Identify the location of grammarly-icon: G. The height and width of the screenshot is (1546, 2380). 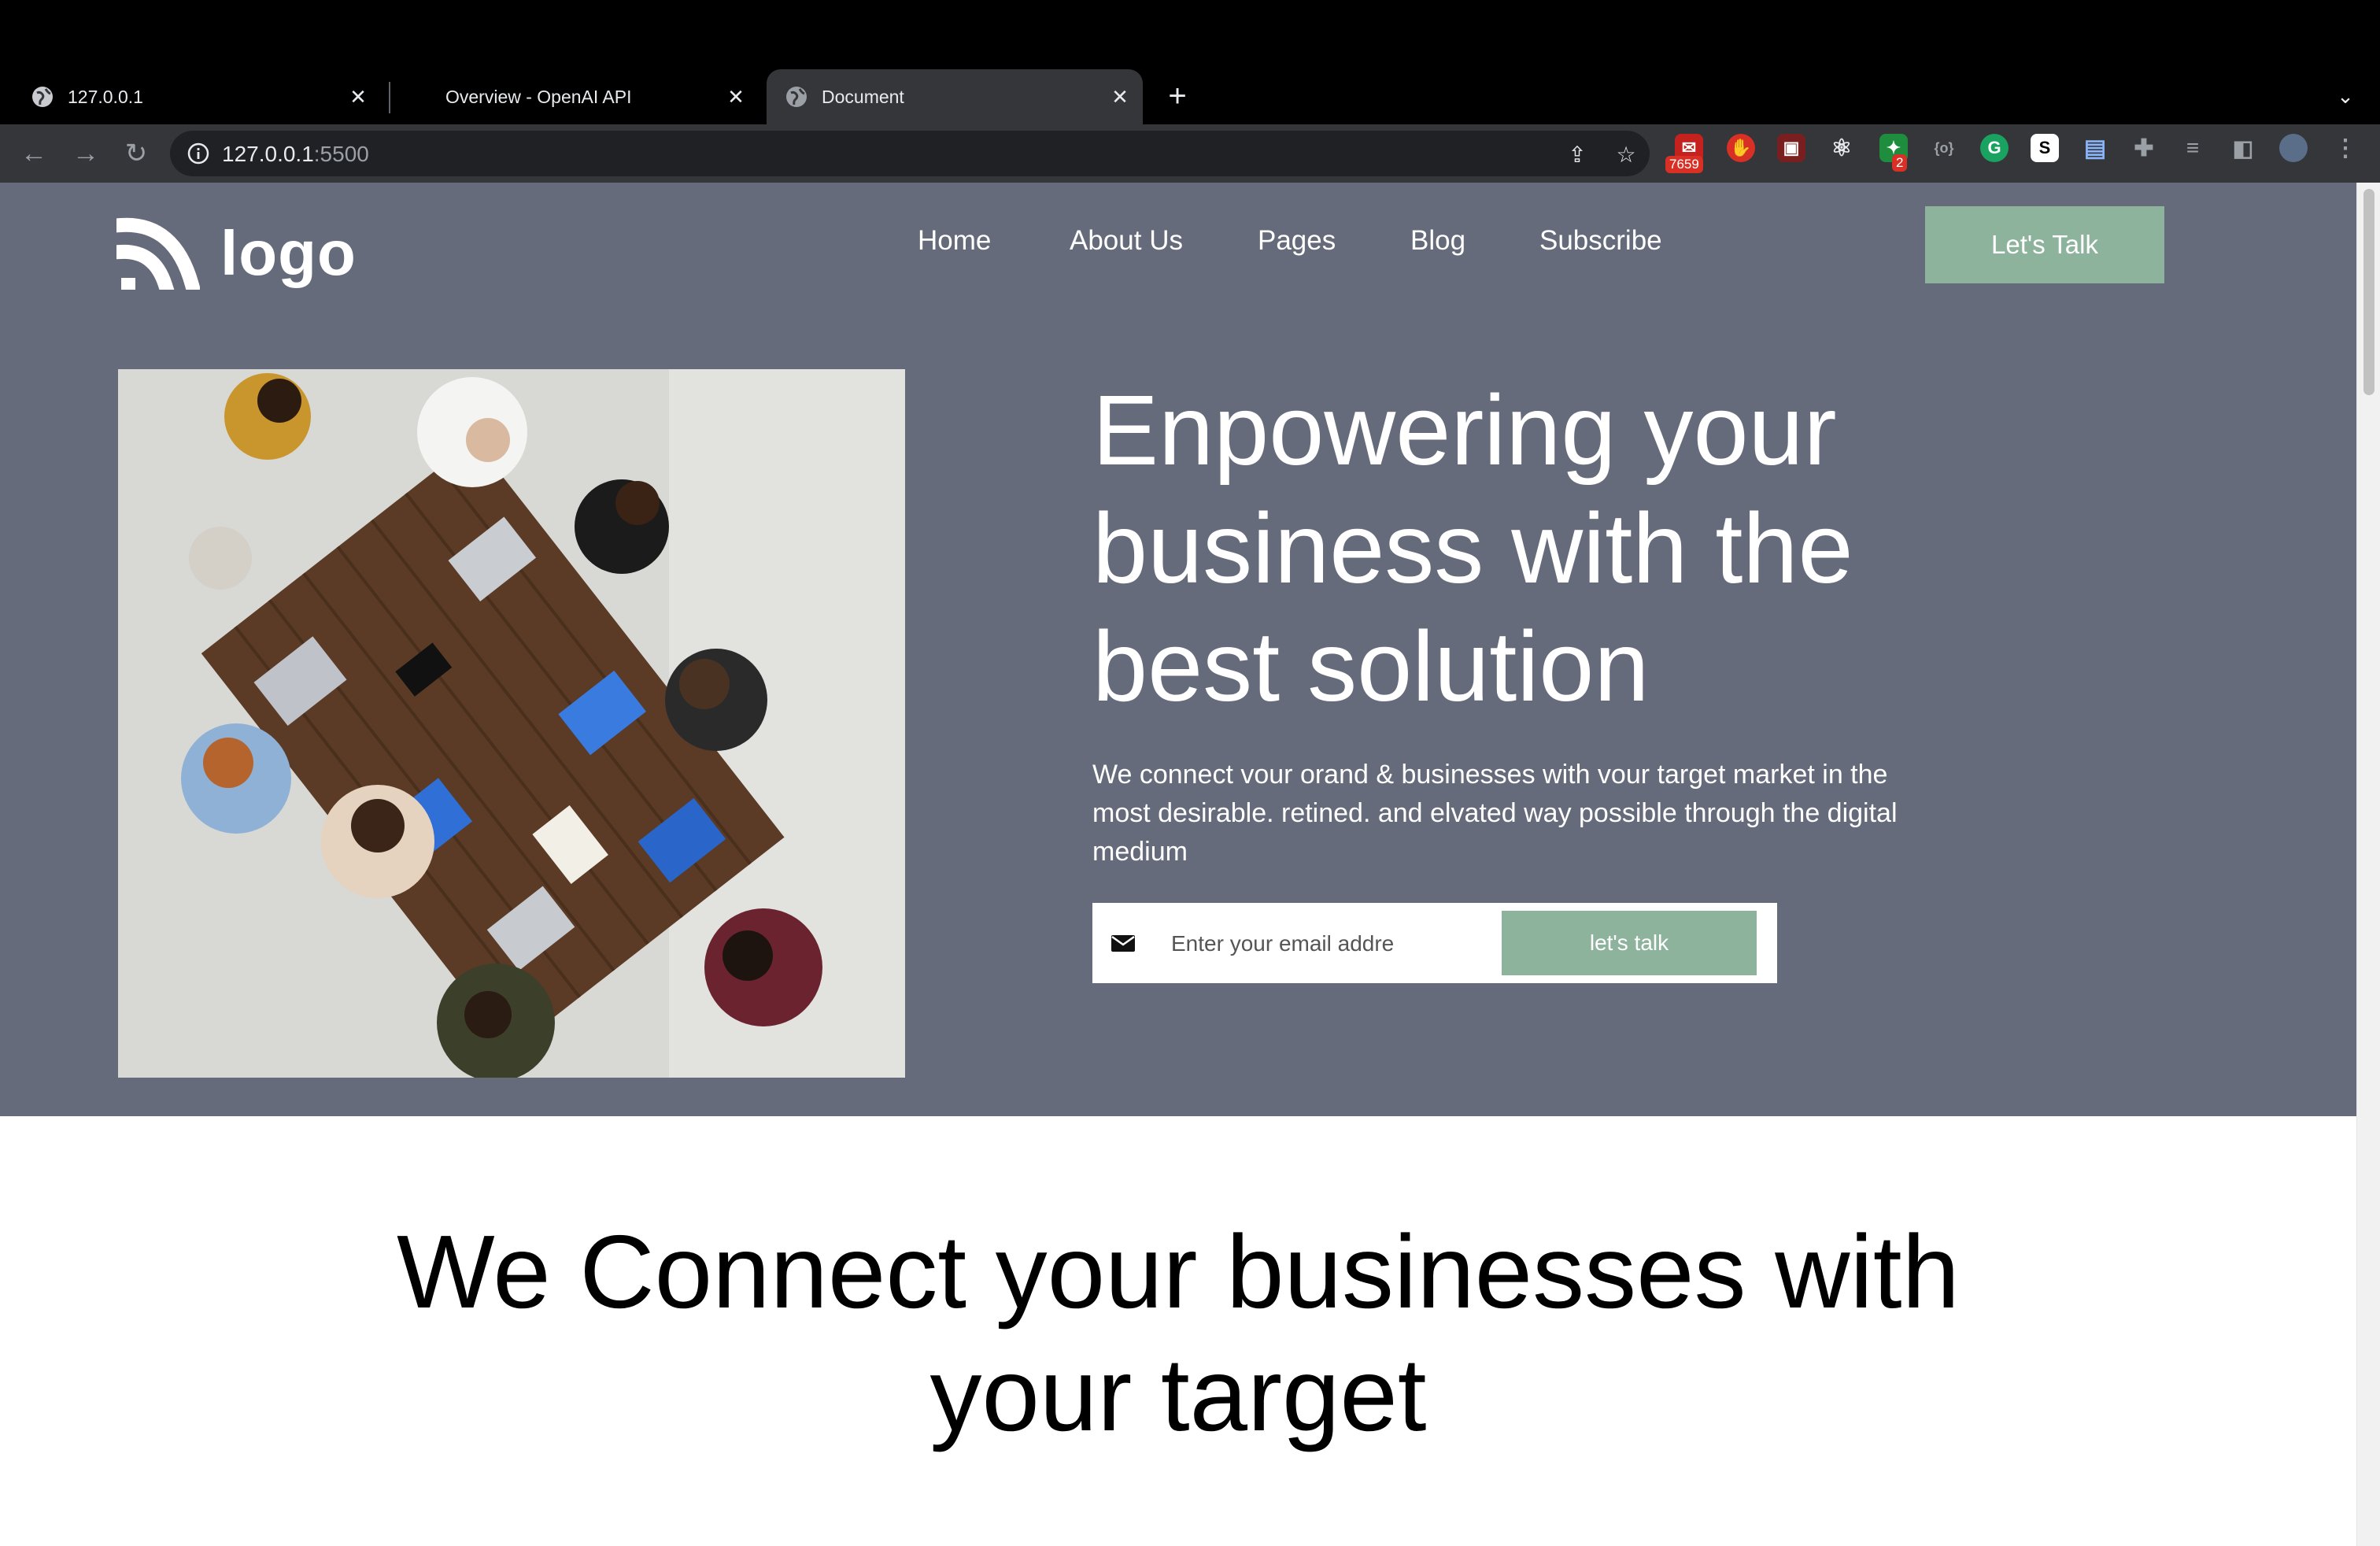
(1994, 148).